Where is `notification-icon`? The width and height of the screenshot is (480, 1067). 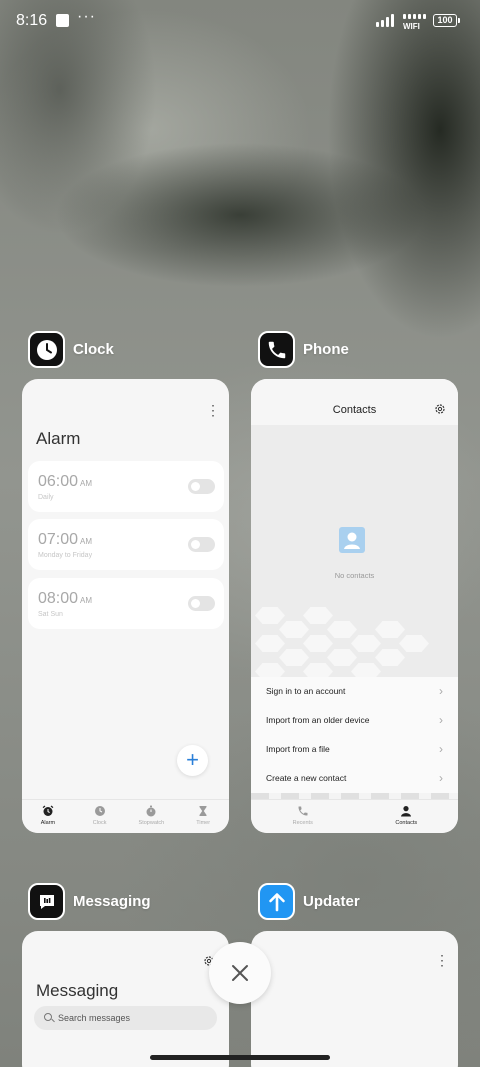 notification-icon is located at coordinates (62, 20).